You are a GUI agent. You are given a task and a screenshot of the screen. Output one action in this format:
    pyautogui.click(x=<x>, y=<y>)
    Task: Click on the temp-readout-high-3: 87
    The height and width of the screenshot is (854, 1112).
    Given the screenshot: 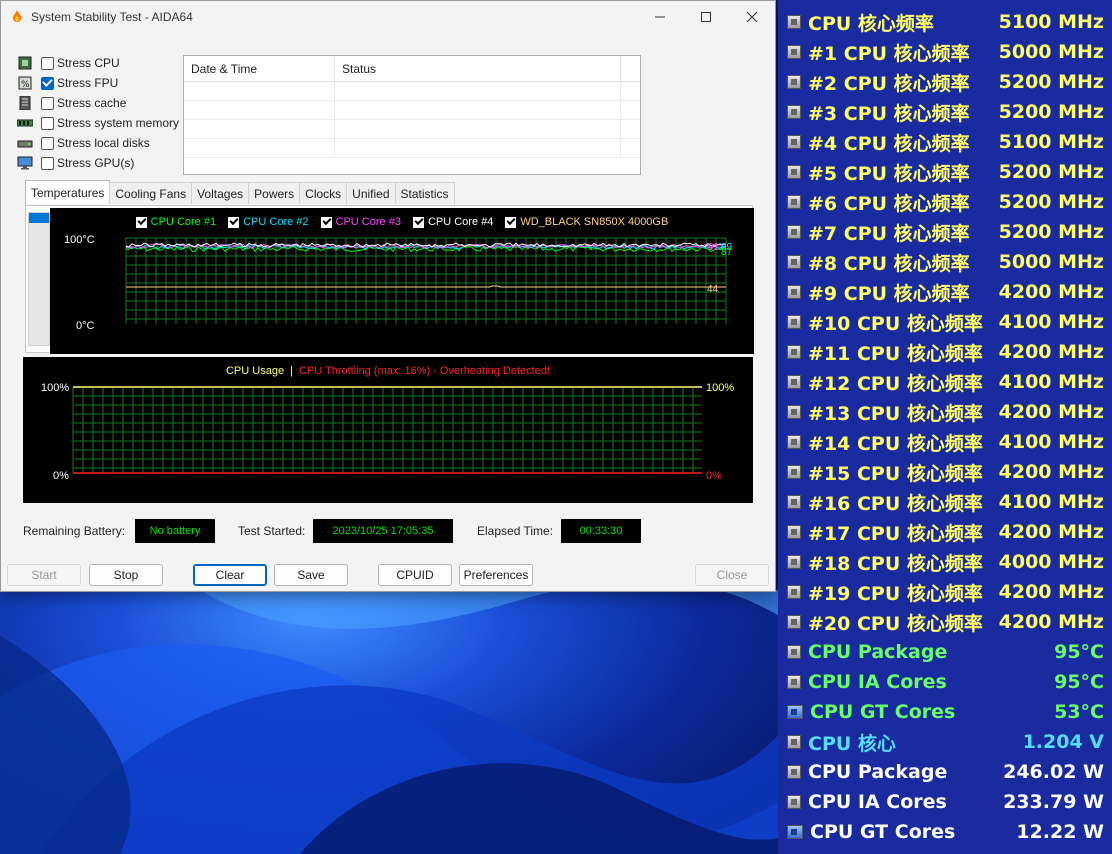 What is the action you would take?
    pyautogui.click(x=727, y=252)
    